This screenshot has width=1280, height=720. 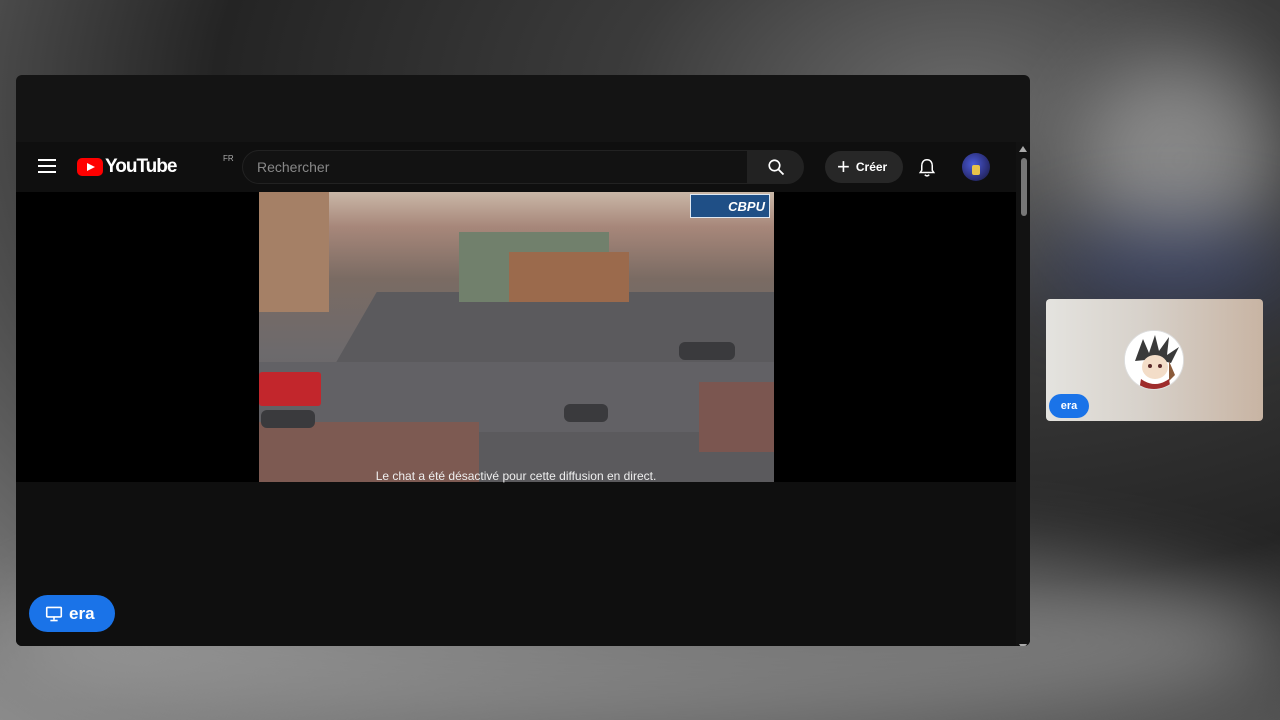 I want to click on scroll-up-icon, so click(x=1023, y=149).